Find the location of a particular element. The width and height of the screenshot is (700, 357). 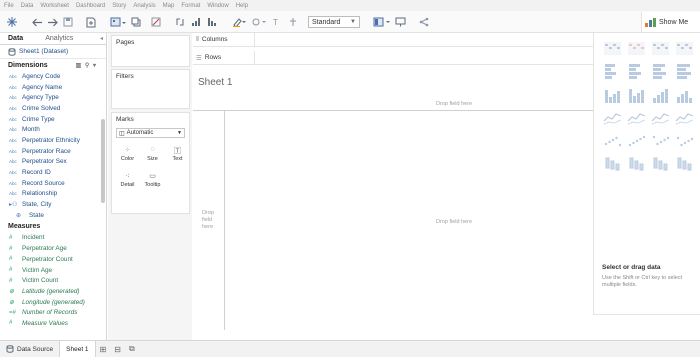

tab-data: Data is located at coordinates (13, 39).